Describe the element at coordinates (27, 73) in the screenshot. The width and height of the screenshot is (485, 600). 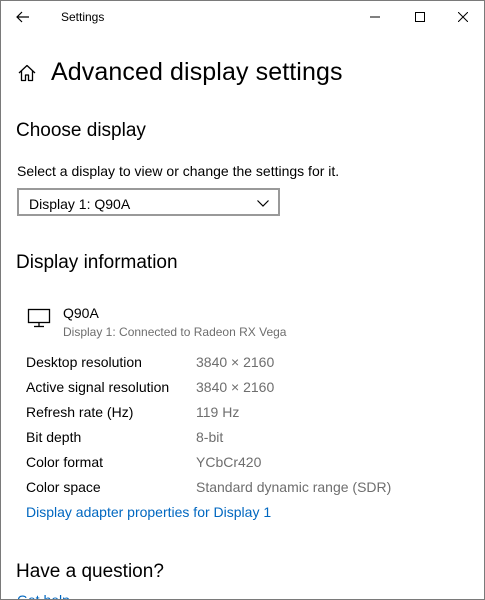
I see `home-icon` at that location.